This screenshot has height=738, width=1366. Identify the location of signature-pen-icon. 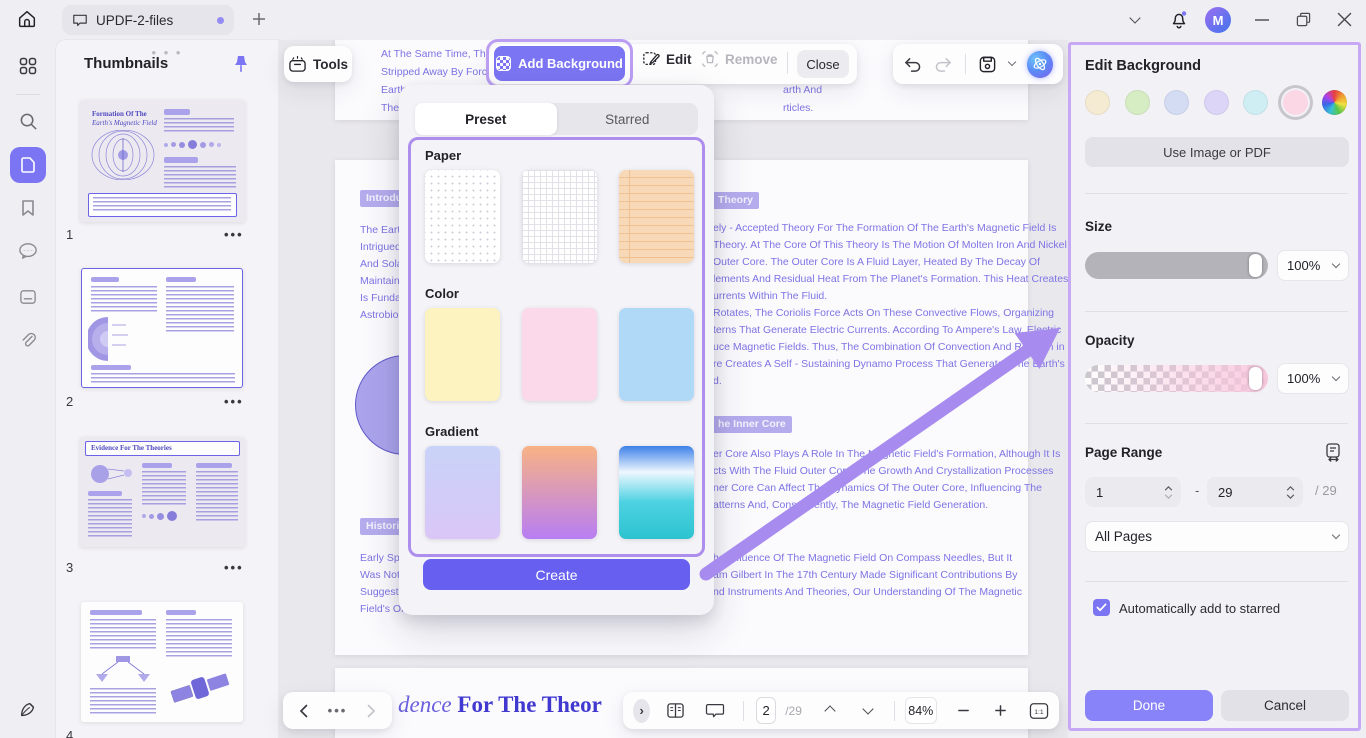
(28, 710).